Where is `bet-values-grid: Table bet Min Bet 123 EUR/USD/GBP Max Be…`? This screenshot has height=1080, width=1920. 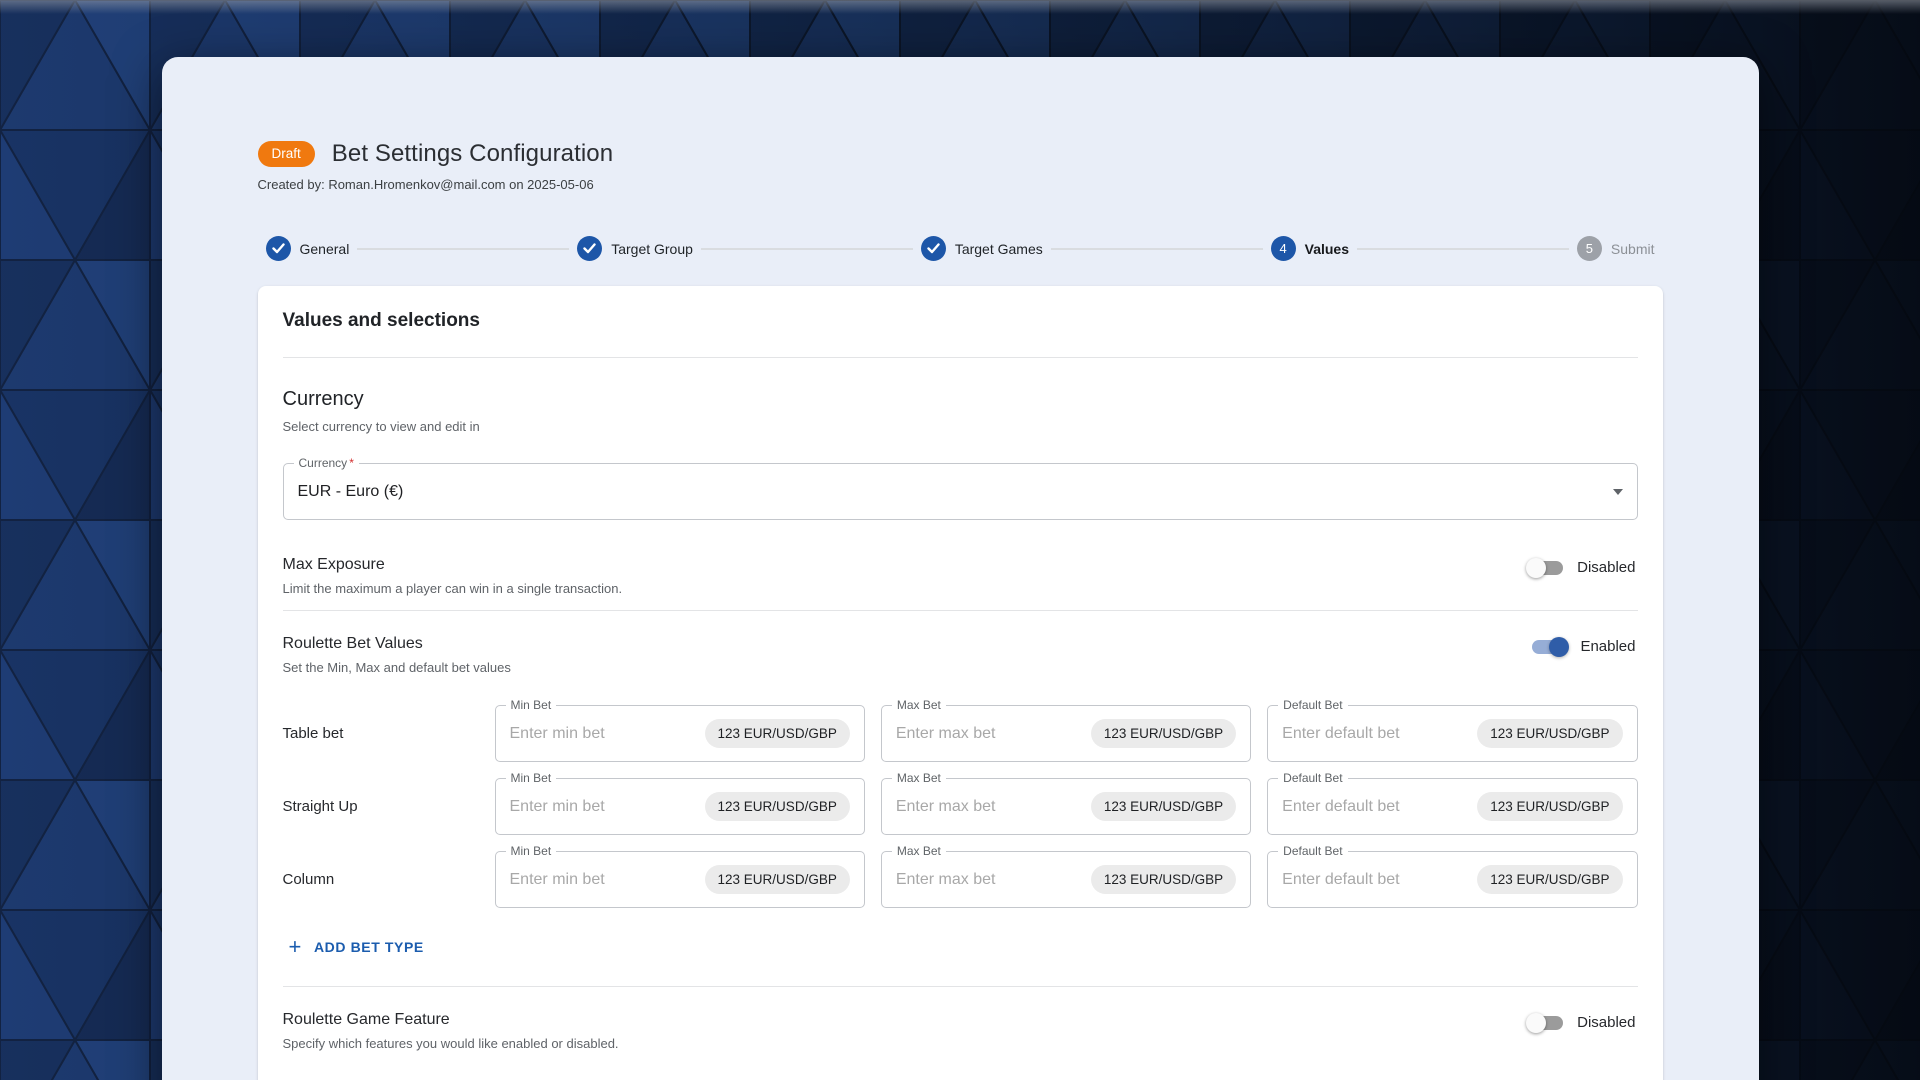
bet-values-grid: Table bet Min Bet 123 EUR/USD/GBP Max Be… is located at coordinates (960, 803).